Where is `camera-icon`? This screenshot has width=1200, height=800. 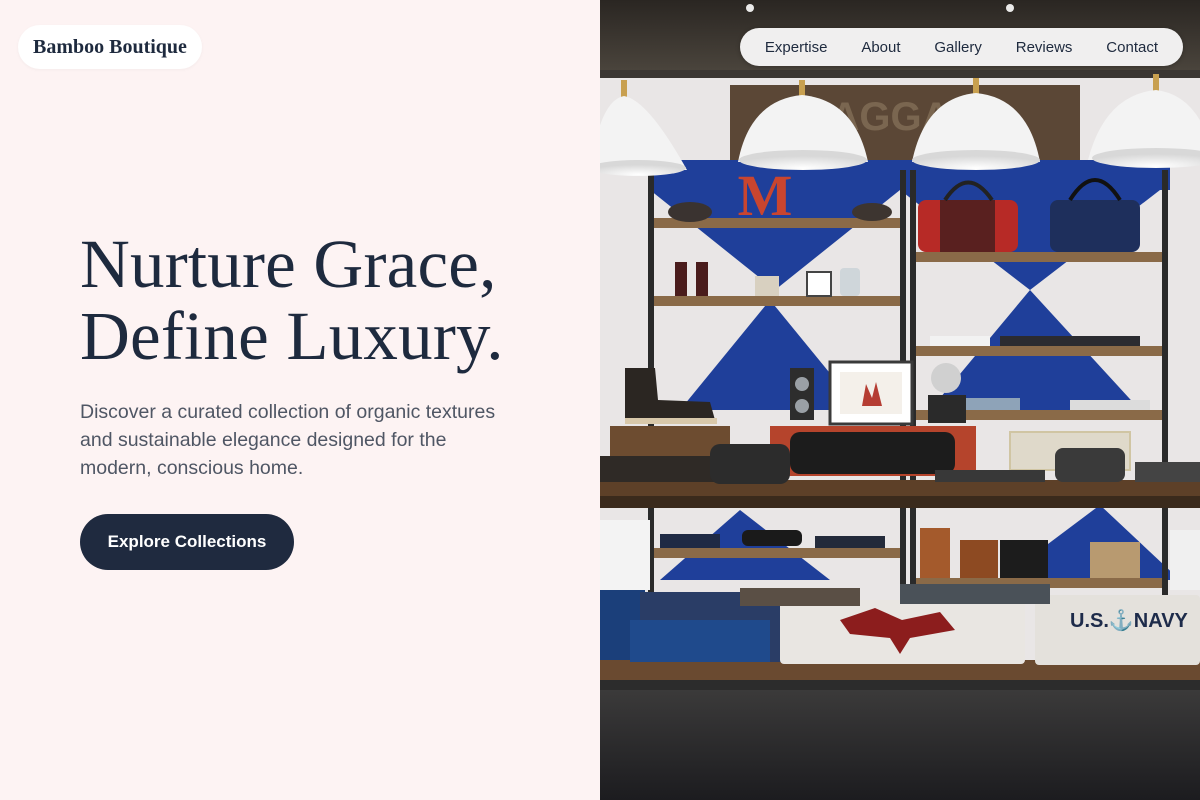
camera-icon is located at coordinates (802, 394).